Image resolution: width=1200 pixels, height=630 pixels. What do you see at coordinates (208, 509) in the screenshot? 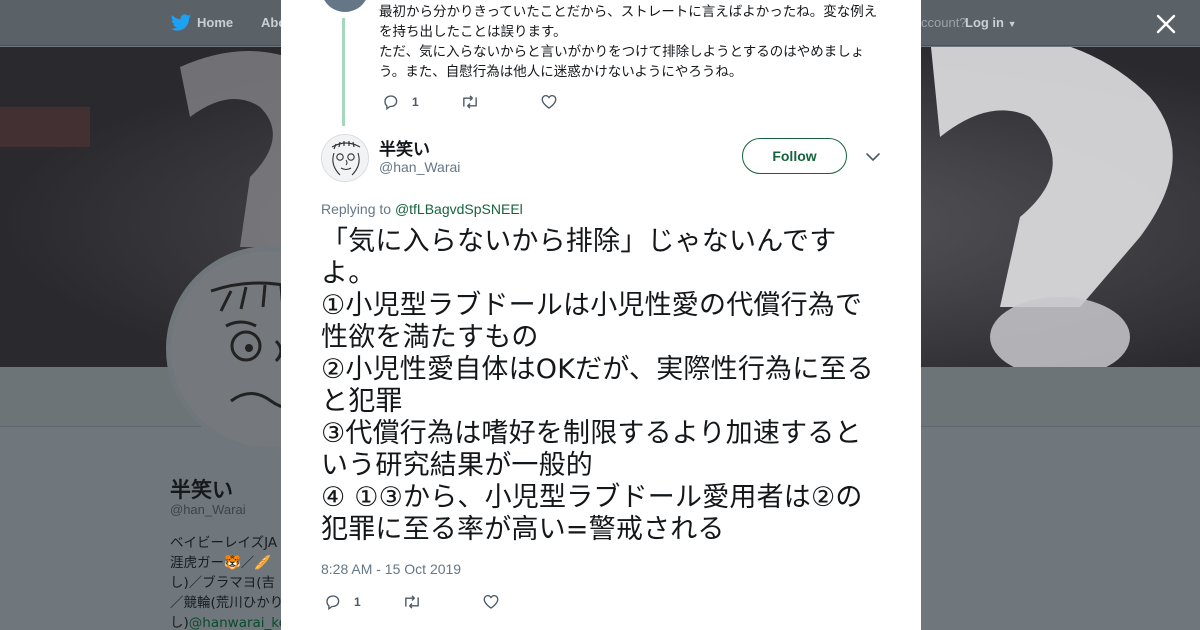
I see `profile-handle: @han_Warai` at bounding box center [208, 509].